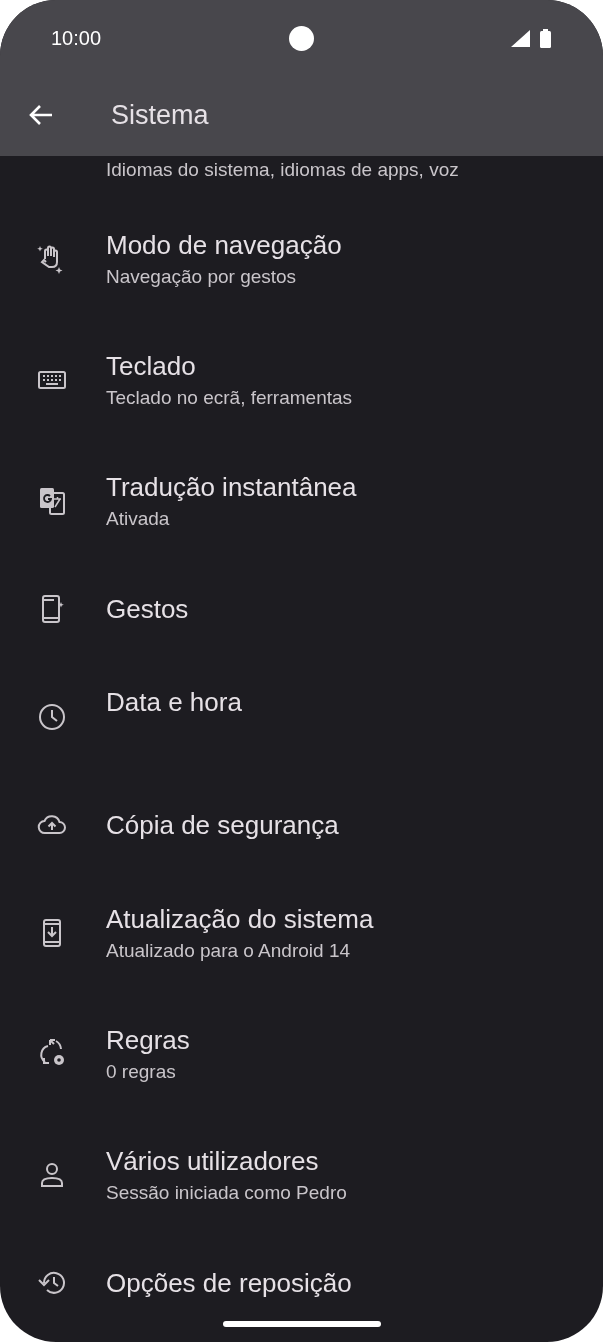 This screenshot has width=603, height=1342. Describe the element at coordinates (231, 486) in the screenshot. I see `item-title: Tradução instantânea` at that location.